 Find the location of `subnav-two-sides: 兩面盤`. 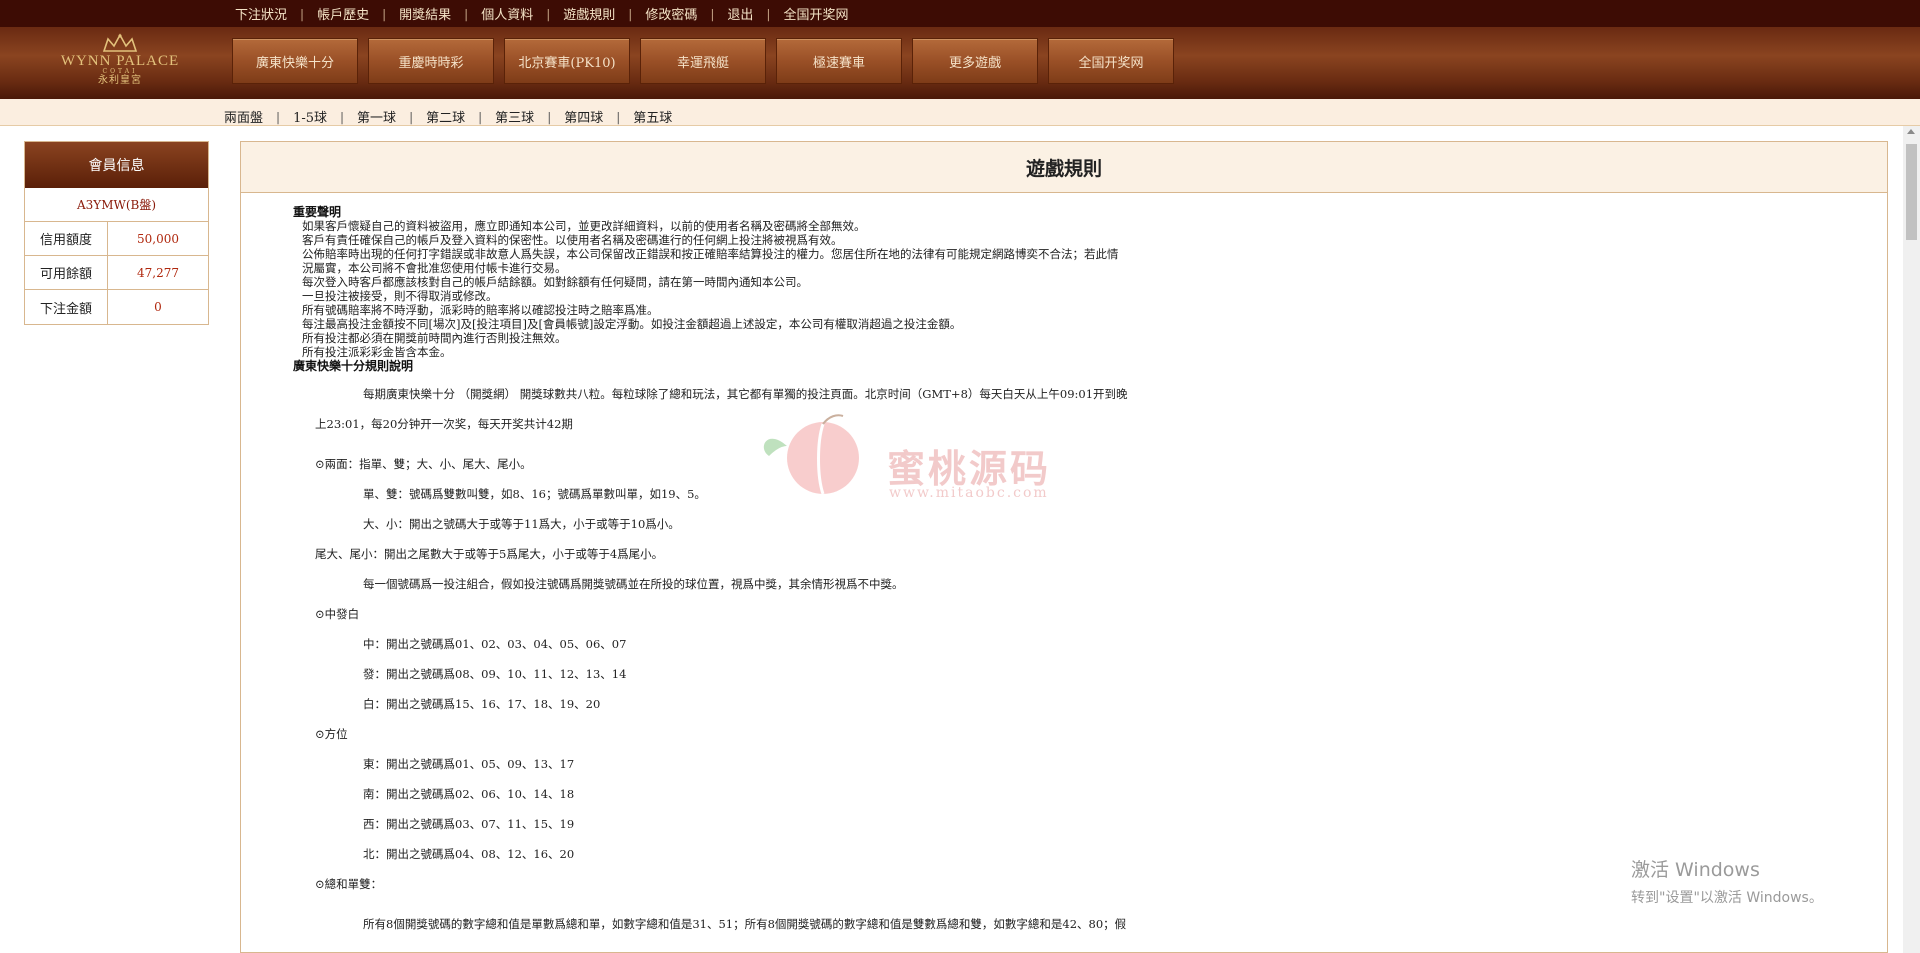

subnav-two-sides: 兩面盤 is located at coordinates (243, 116).